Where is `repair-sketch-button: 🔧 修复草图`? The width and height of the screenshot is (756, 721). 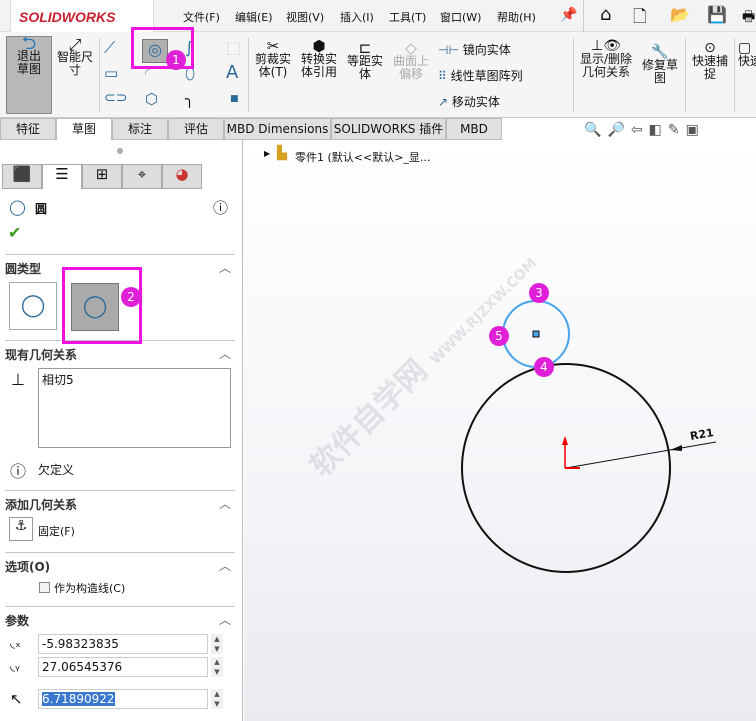 repair-sketch-button: 🔧 修复草图 is located at coordinates (660, 65).